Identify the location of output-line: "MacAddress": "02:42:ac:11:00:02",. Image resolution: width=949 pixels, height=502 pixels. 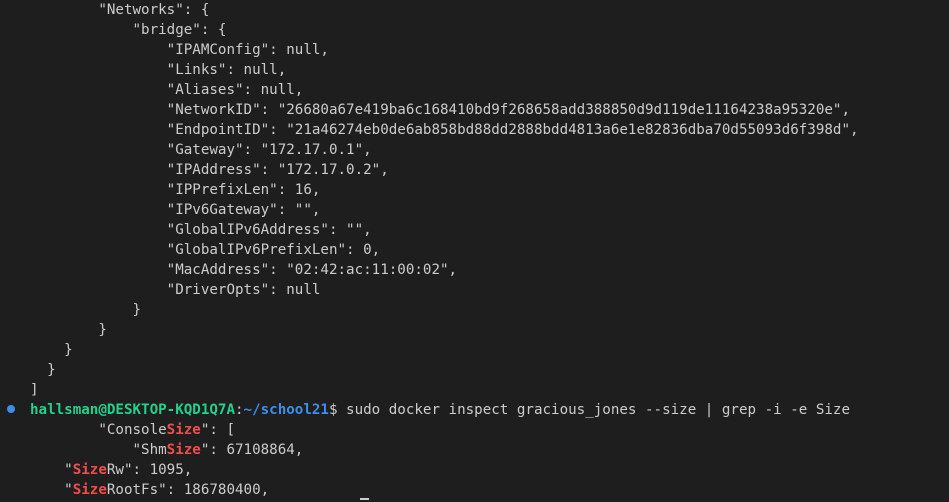
(244, 270).